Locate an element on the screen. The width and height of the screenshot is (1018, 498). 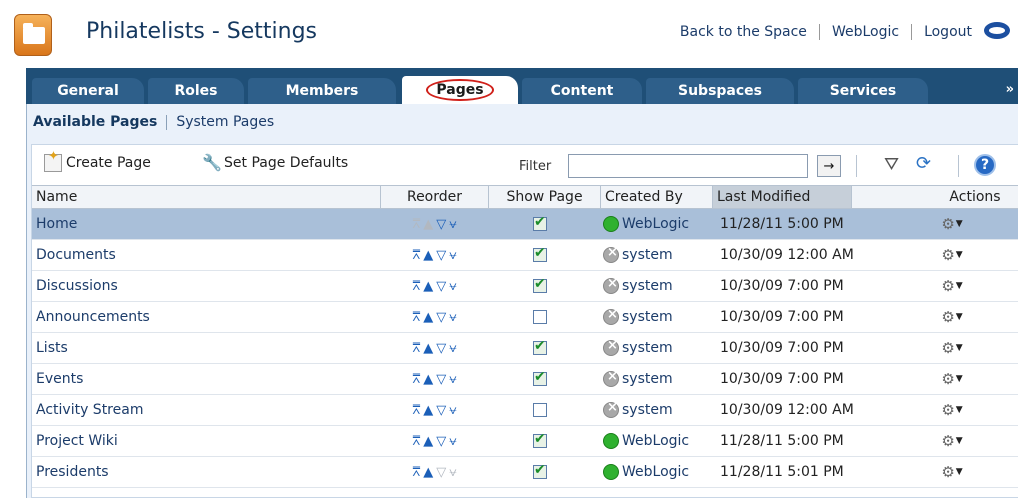
column-header-last-modified: Last Modified is located at coordinates (782, 197).